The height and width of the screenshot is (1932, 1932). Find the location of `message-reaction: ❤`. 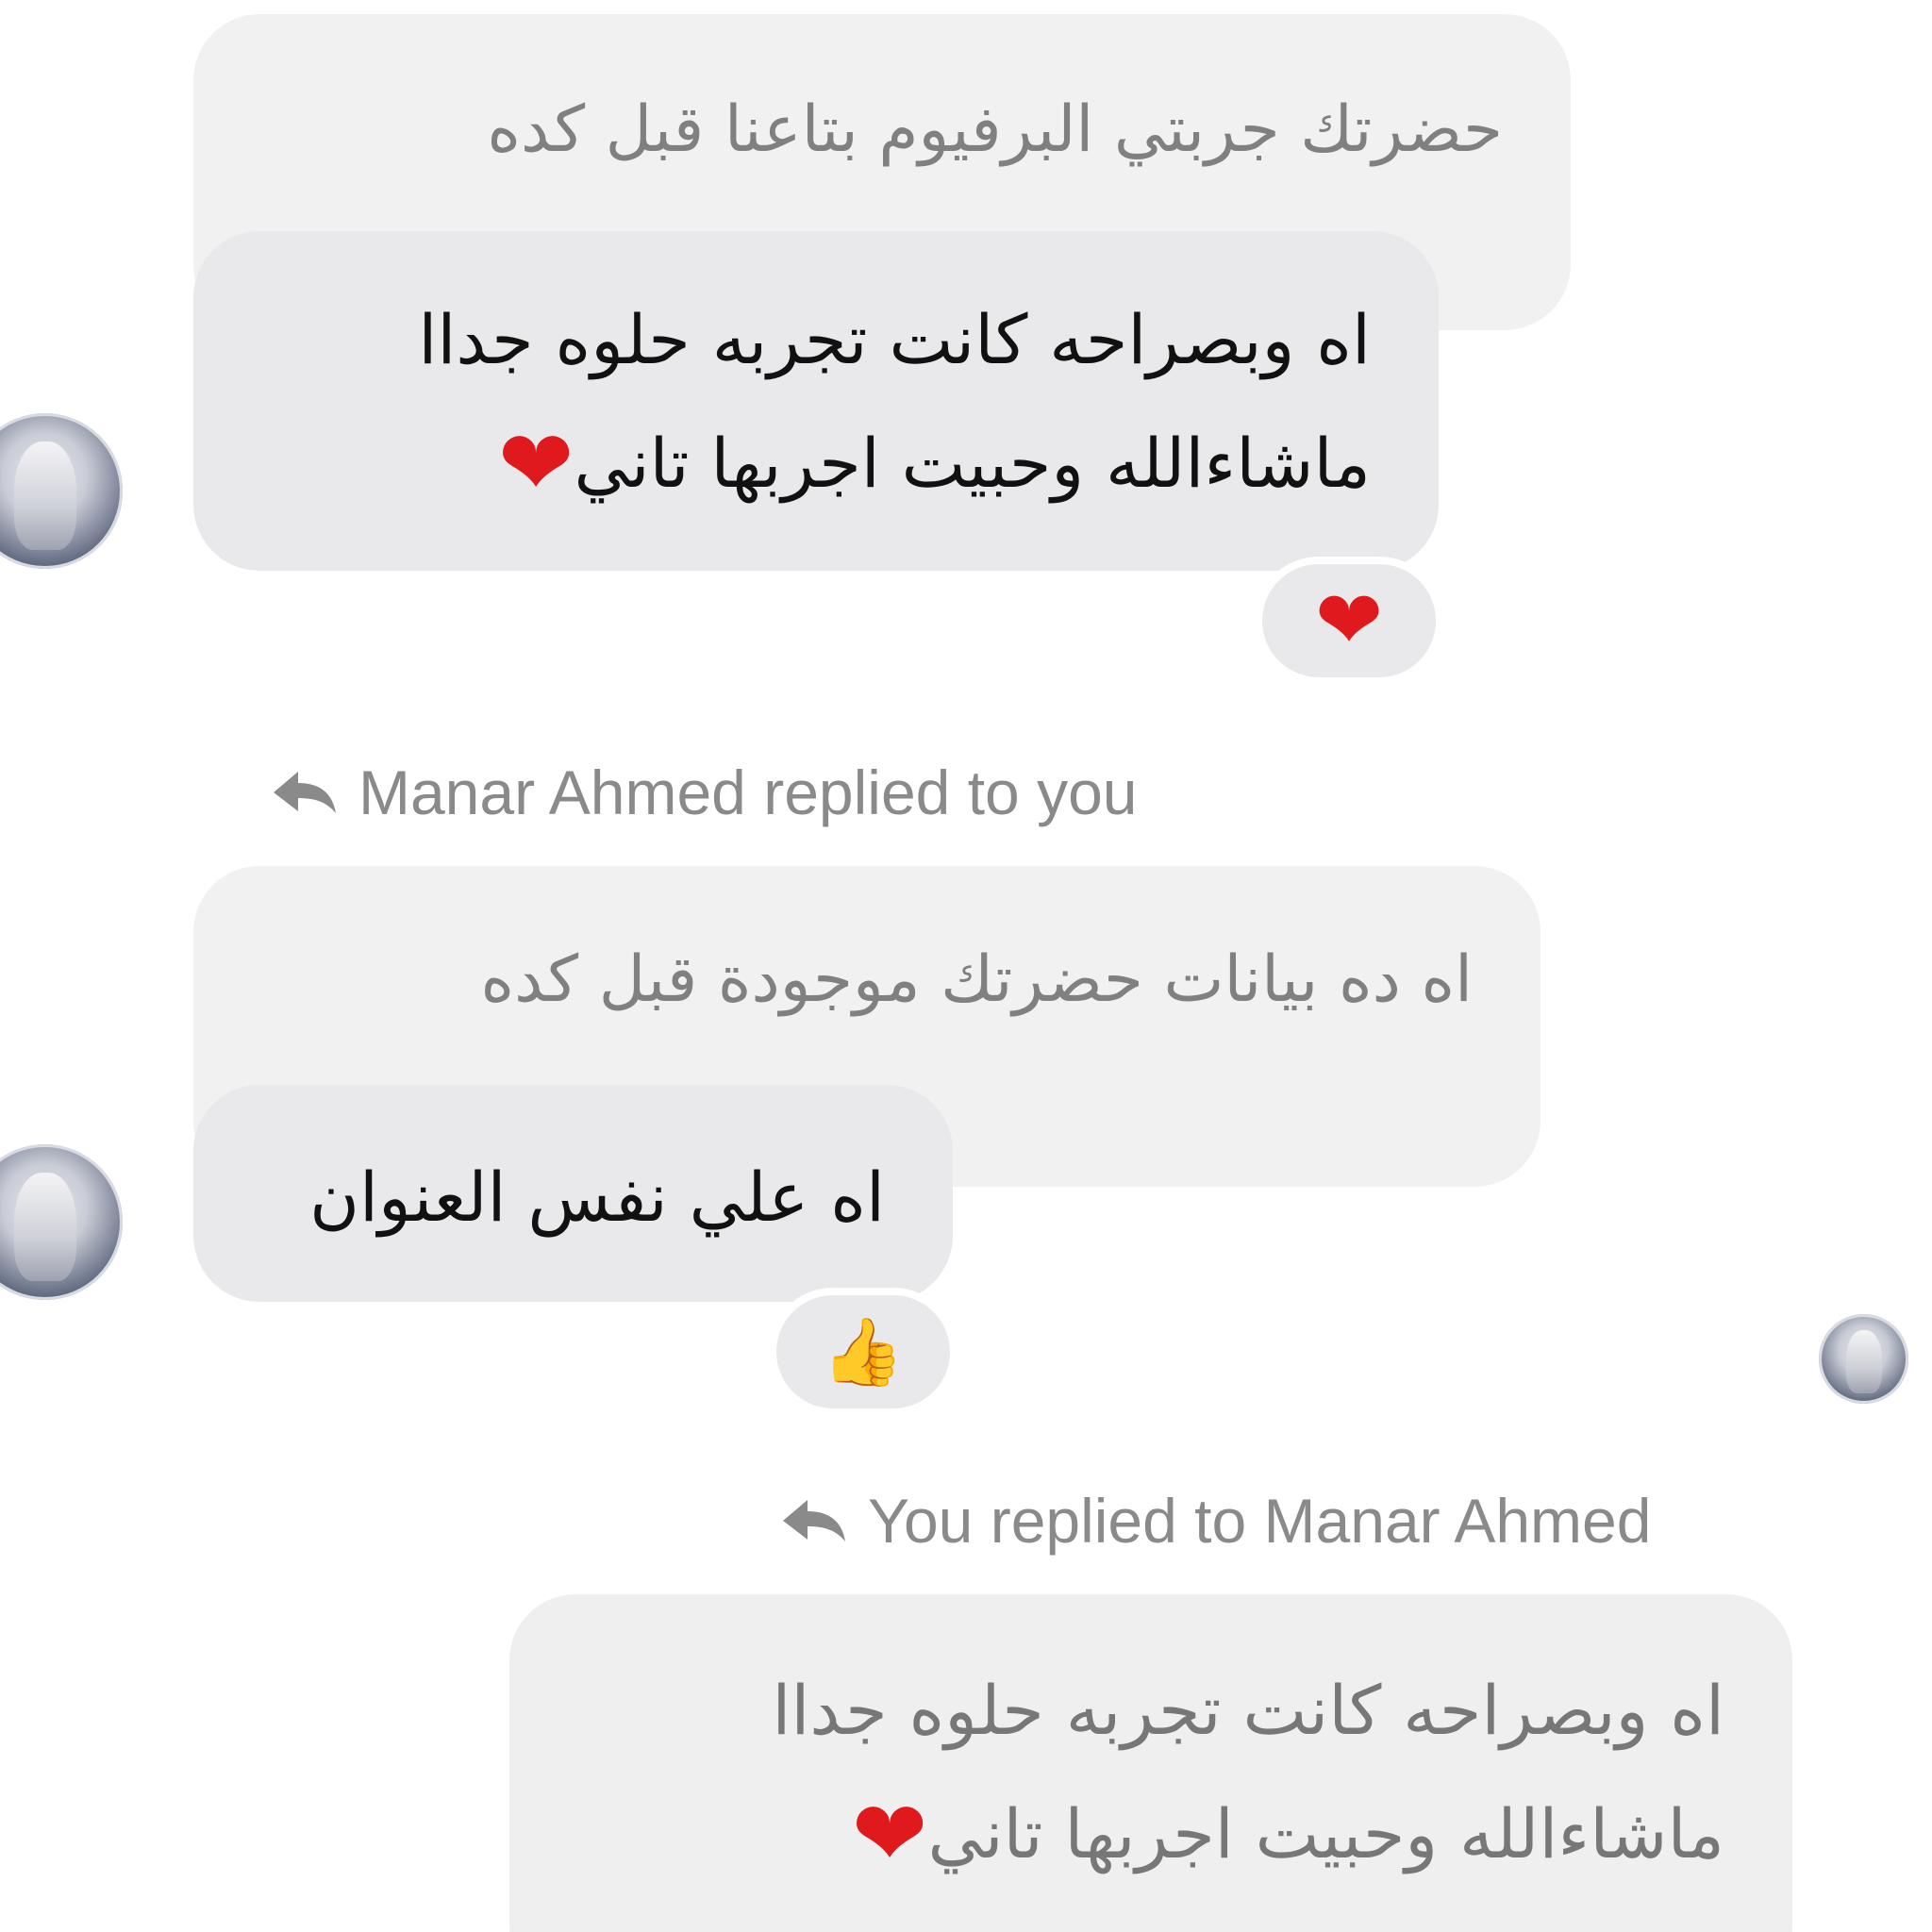

message-reaction: ❤ is located at coordinates (1349, 621).